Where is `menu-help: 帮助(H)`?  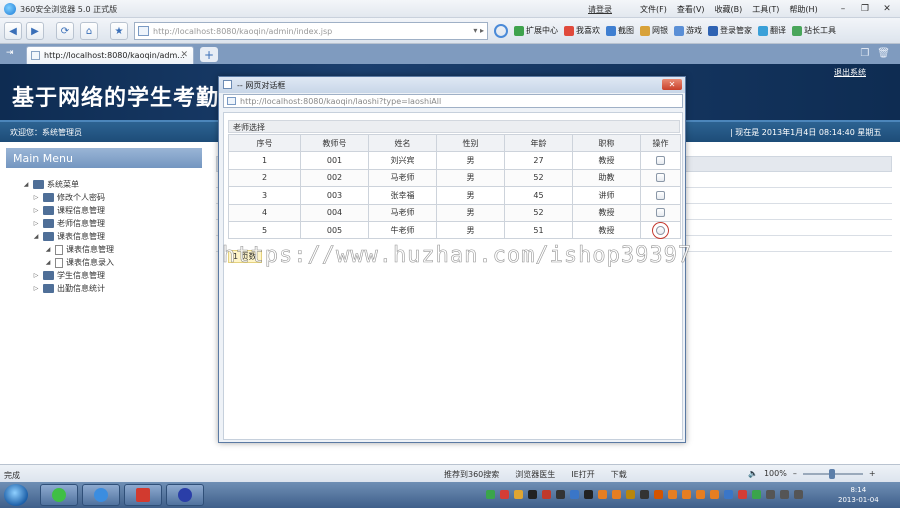
menu-help: 帮助(H) is located at coordinates (803, 9).